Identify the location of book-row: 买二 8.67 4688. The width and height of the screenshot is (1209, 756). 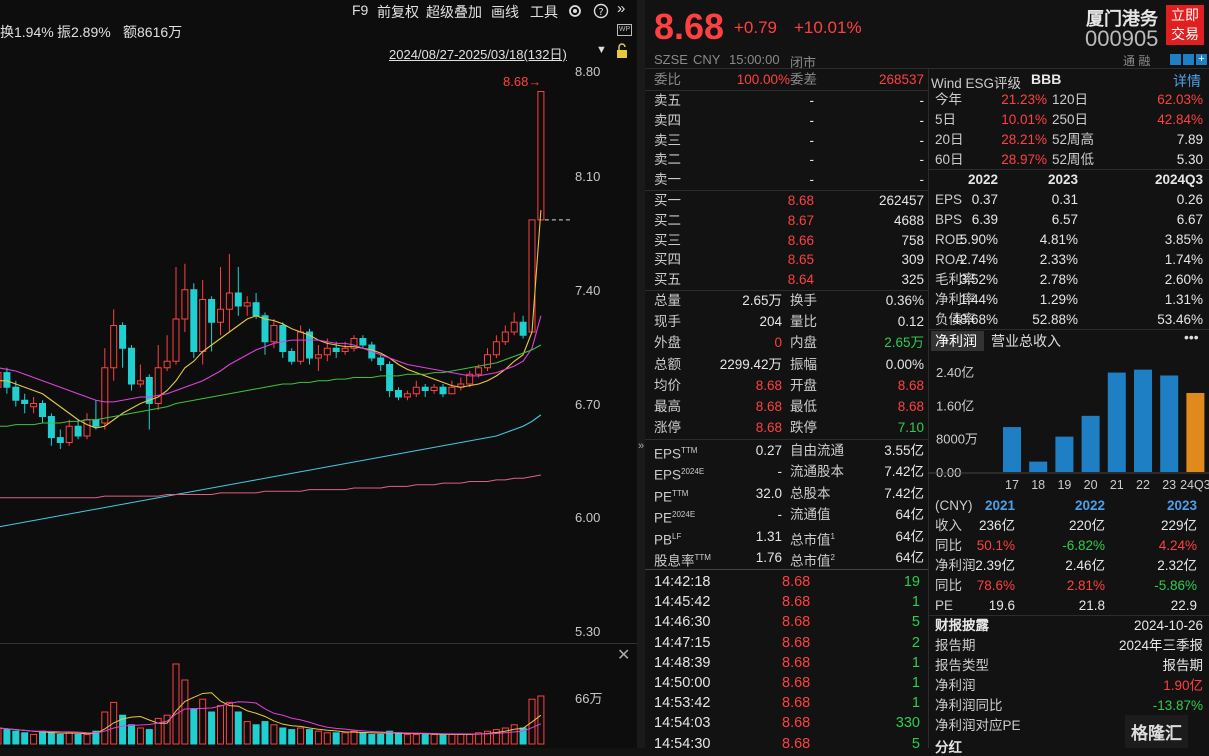
(789, 221).